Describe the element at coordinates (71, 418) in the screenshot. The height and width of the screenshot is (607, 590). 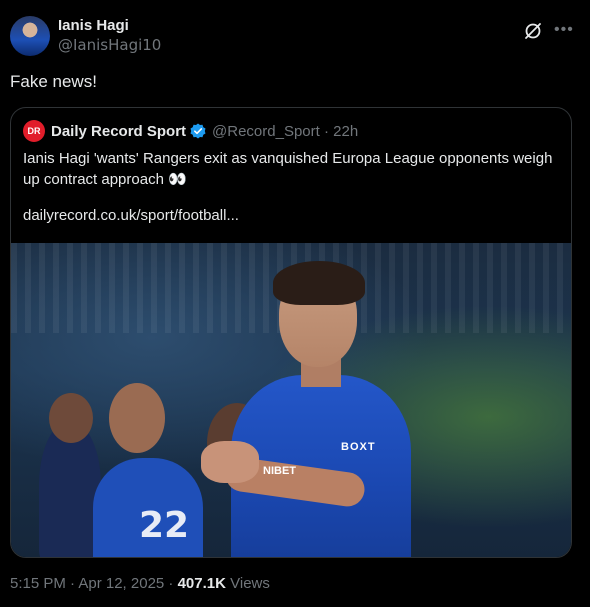
I see `background-player-head-left` at that location.